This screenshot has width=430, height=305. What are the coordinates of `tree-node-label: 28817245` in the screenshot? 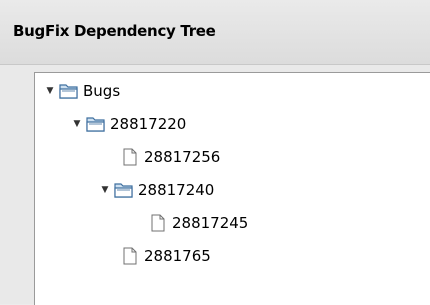 It's located at (210, 223).